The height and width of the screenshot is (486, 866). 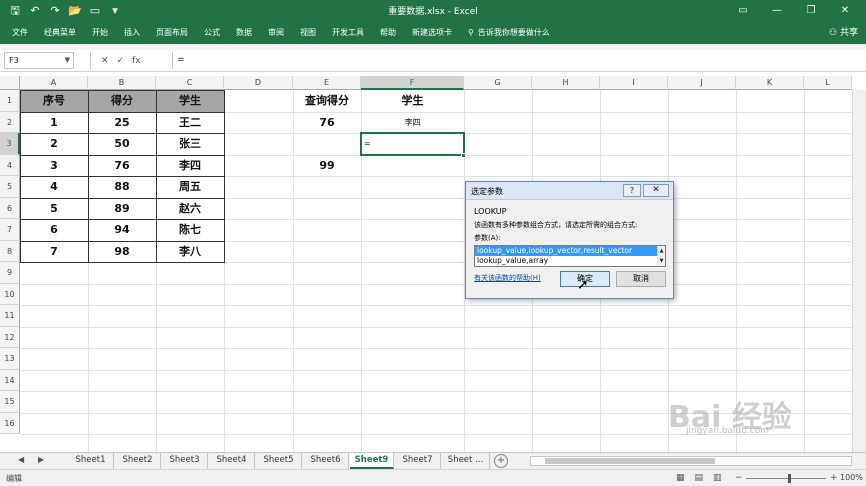 I want to click on zoom-in-icon: +, so click(x=834, y=478).